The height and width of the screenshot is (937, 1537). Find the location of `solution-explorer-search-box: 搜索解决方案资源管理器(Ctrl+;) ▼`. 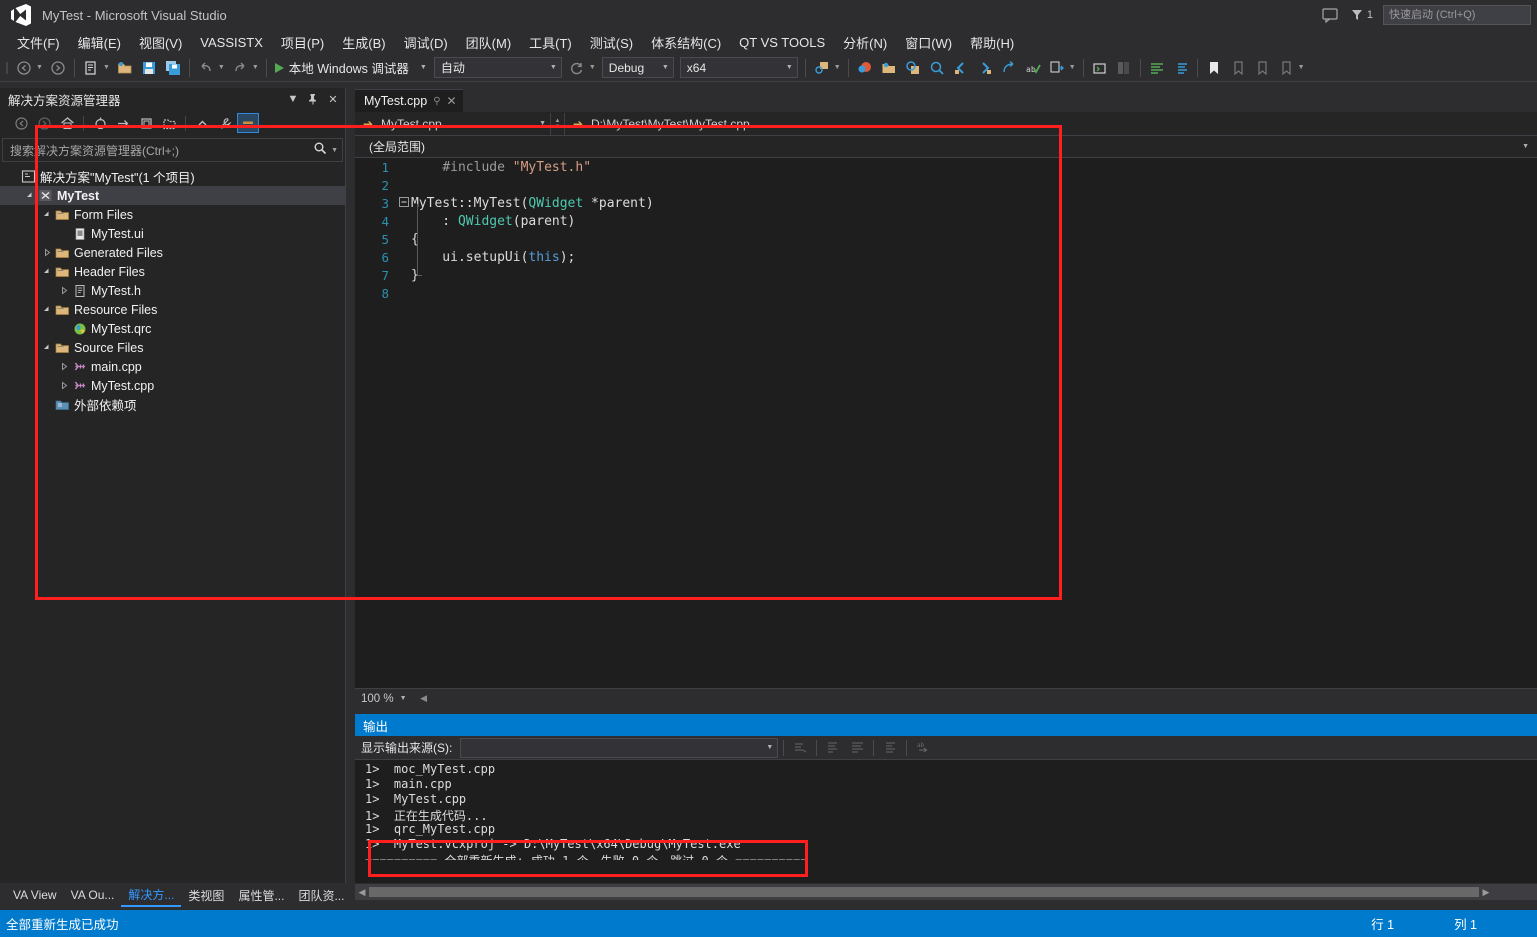

solution-explorer-search-box: 搜索解决方案资源管理器(Ctrl+;) ▼ is located at coordinates (172, 150).